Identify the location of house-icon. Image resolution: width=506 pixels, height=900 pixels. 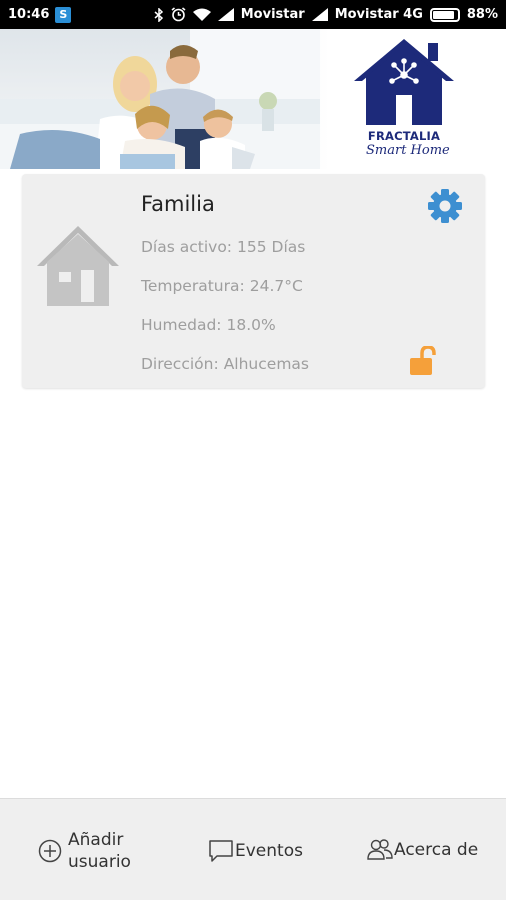
(78, 266).